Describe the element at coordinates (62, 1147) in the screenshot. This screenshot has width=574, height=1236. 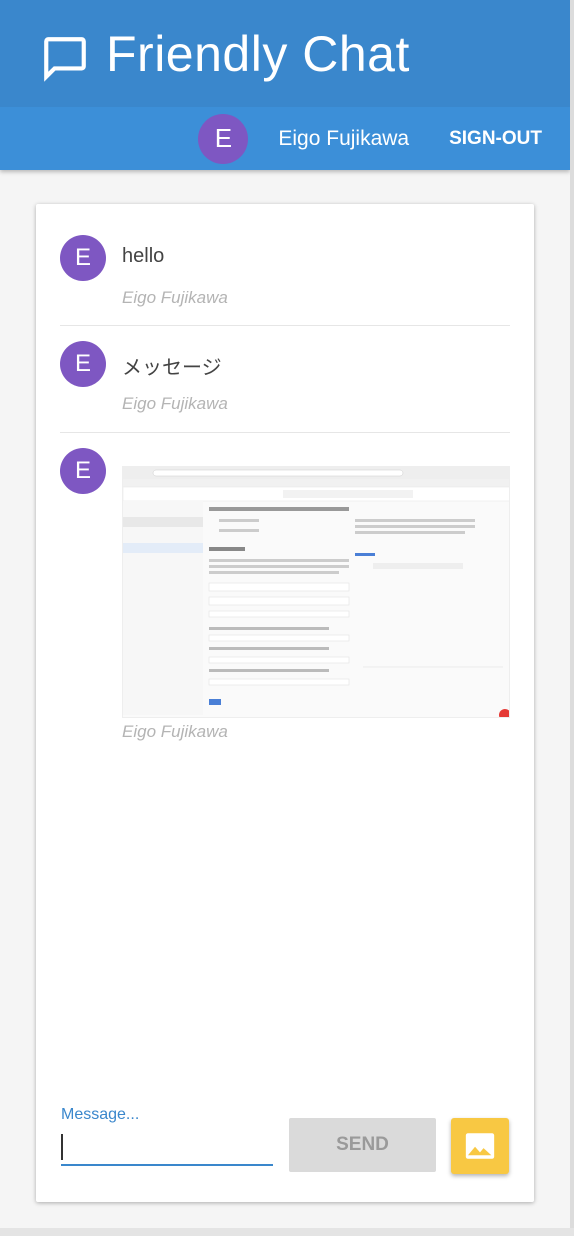
I see `text-cursor` at that location.